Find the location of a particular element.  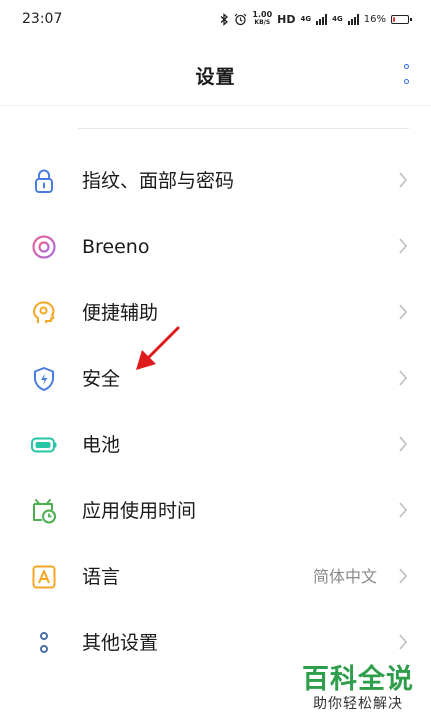

settings-item-label: Breeno is located at coordinates (116, 247).